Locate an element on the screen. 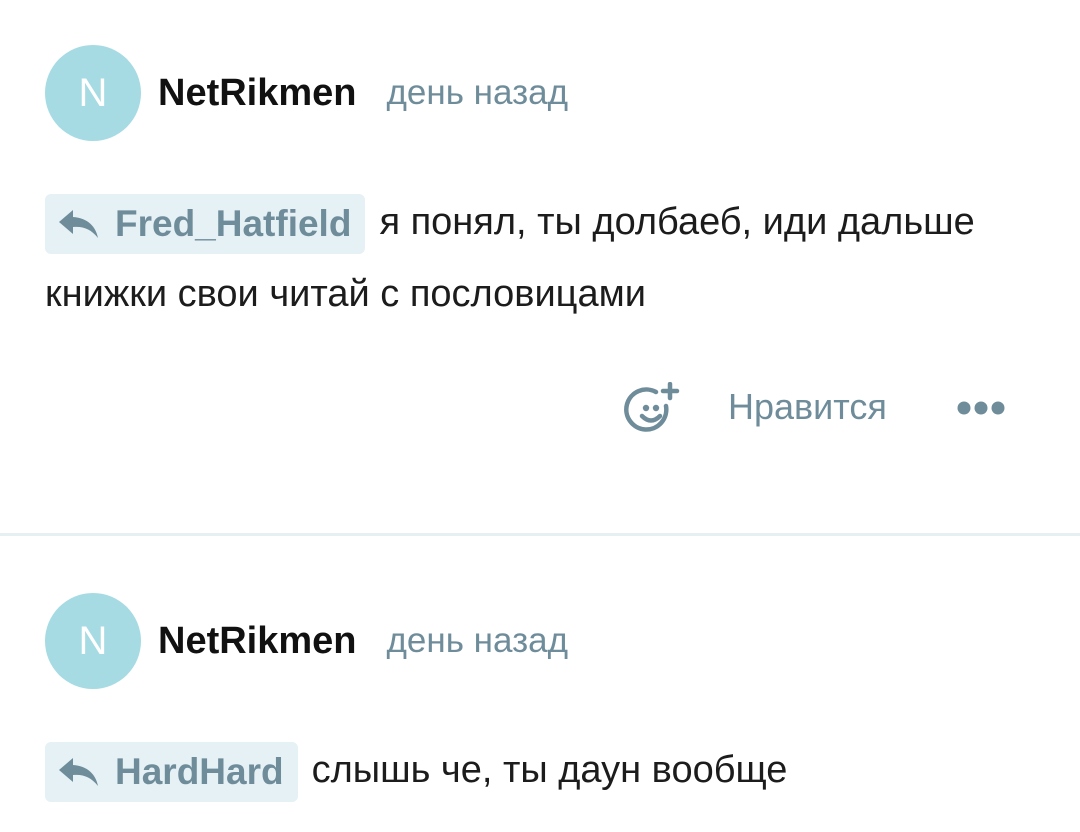 Image resolution: width=1080 pixels, height=832 pixels. comment-body: HardHard слышь че, ты даун вообще is located at coordinates (525, 770).